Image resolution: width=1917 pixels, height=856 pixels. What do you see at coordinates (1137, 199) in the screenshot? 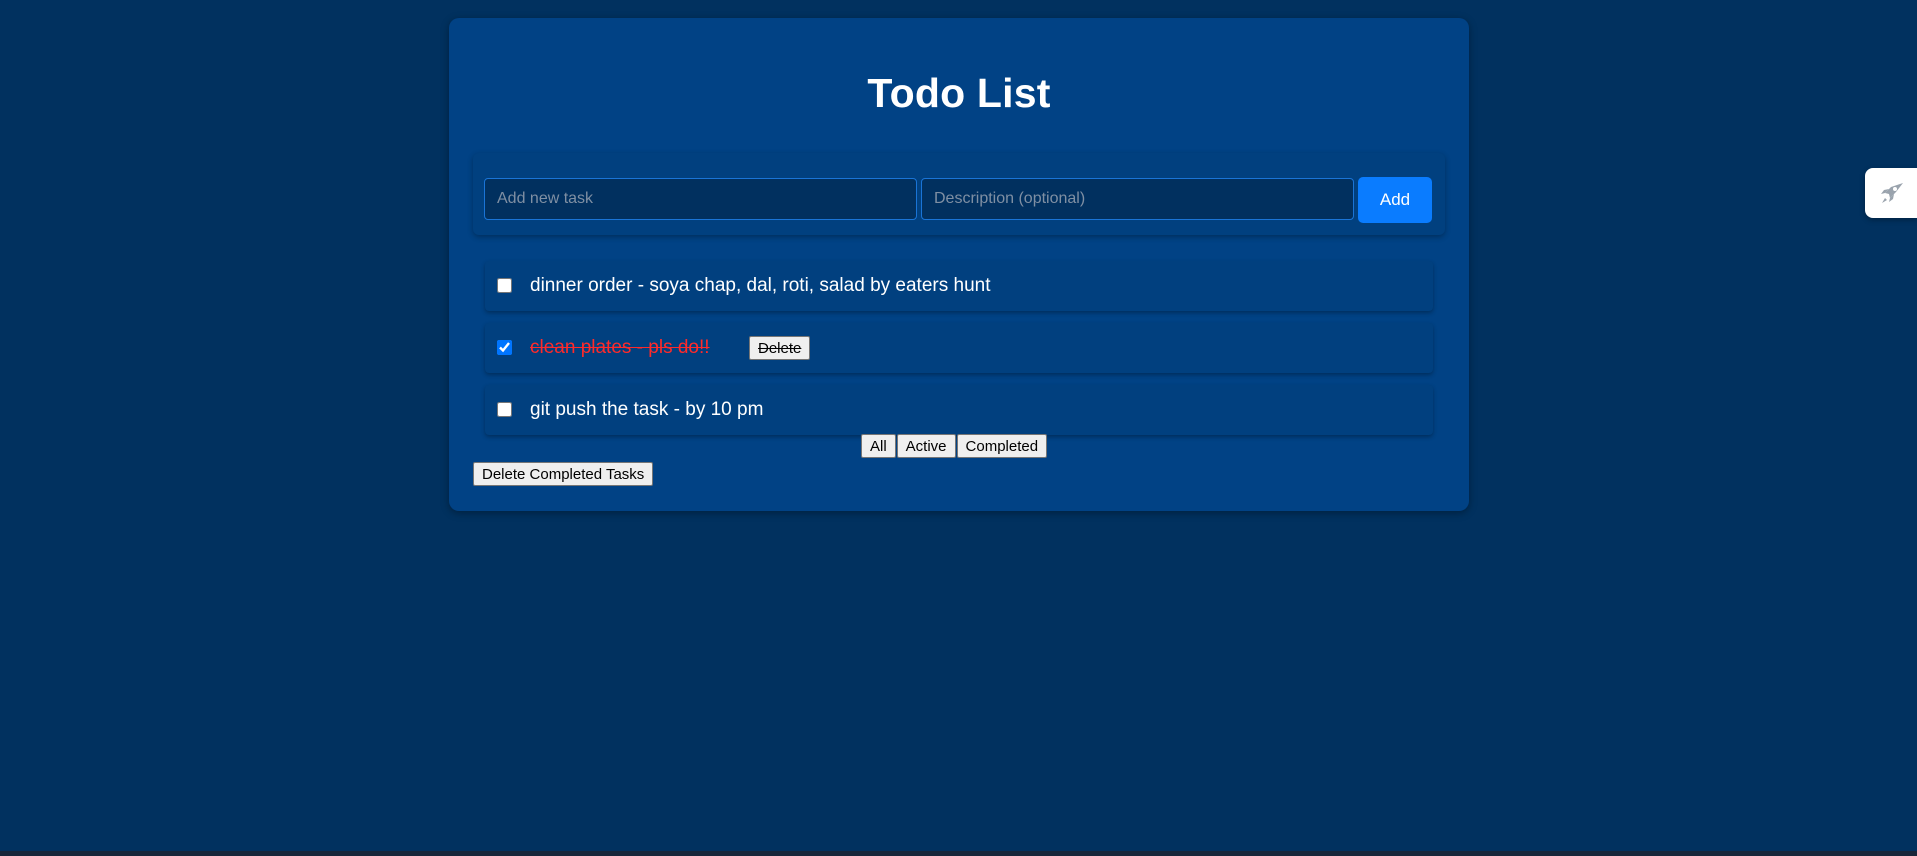
I see `description-input` at bounding box center [1137, 199].